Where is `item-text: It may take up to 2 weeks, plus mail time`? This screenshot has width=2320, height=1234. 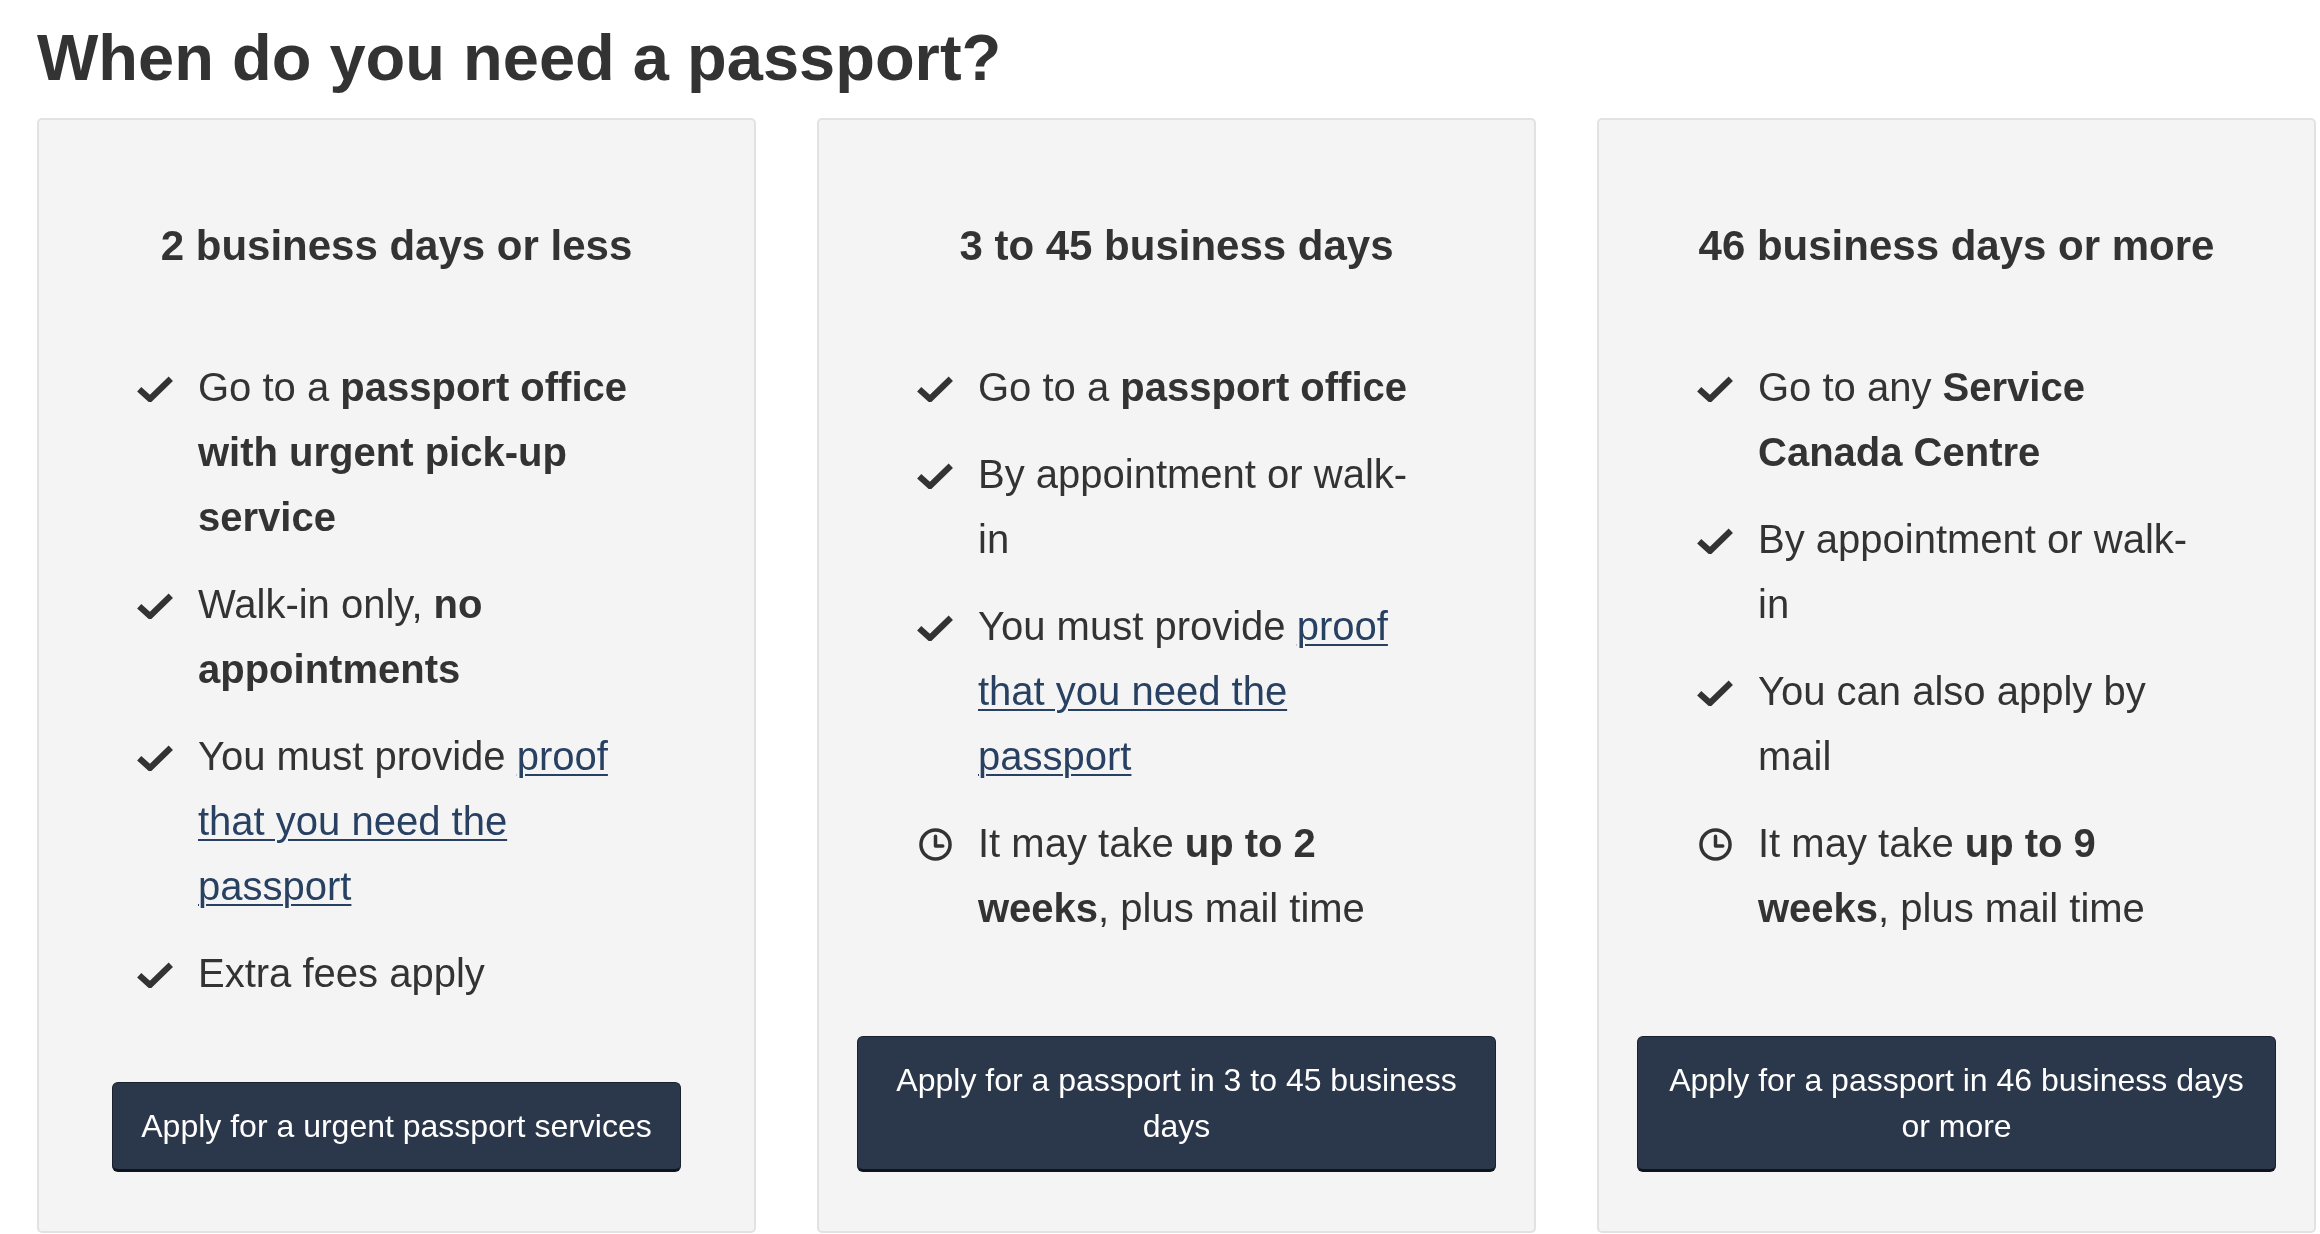 item-text: It may take up to 2 weeks, plus mail time is located at coordinates (1172, 876).